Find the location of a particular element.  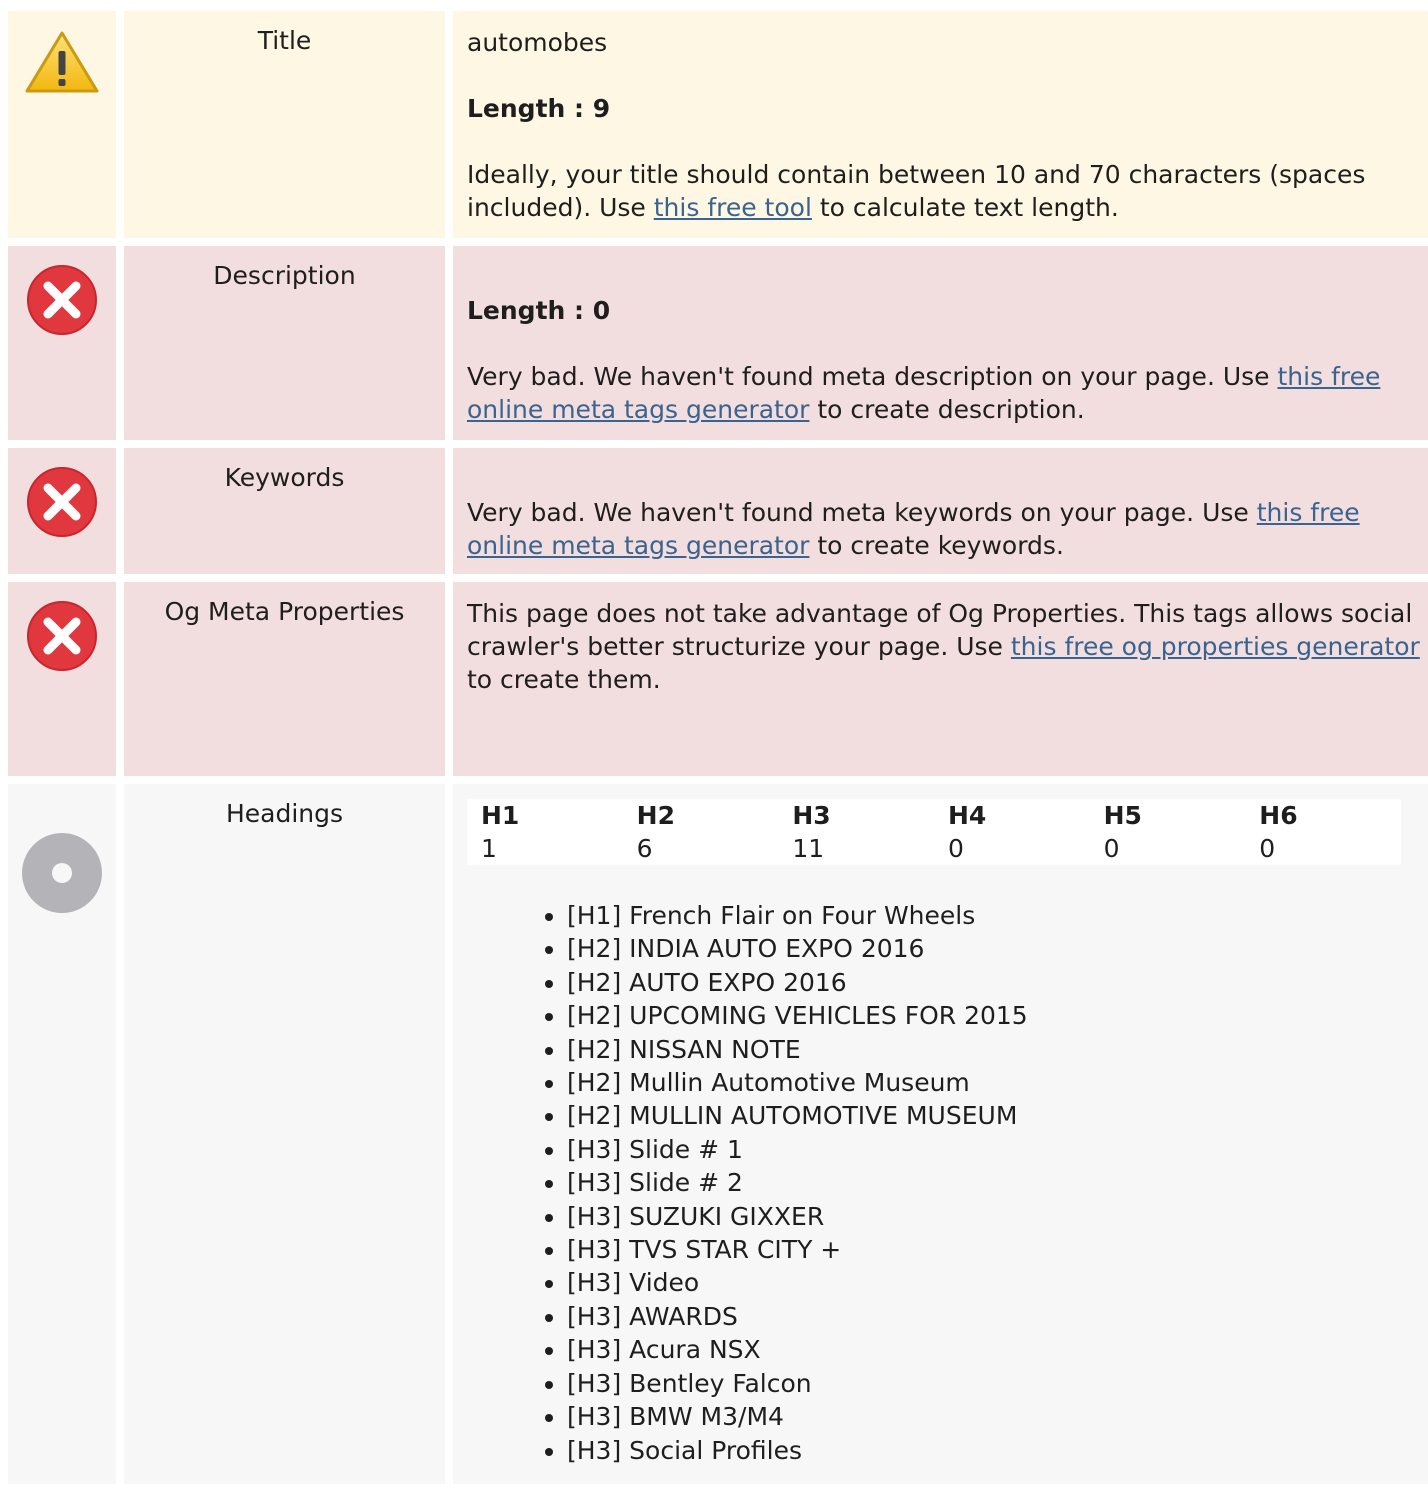

table-row: 1 6 11 0 0 0 is located at coordinates (934, 848).